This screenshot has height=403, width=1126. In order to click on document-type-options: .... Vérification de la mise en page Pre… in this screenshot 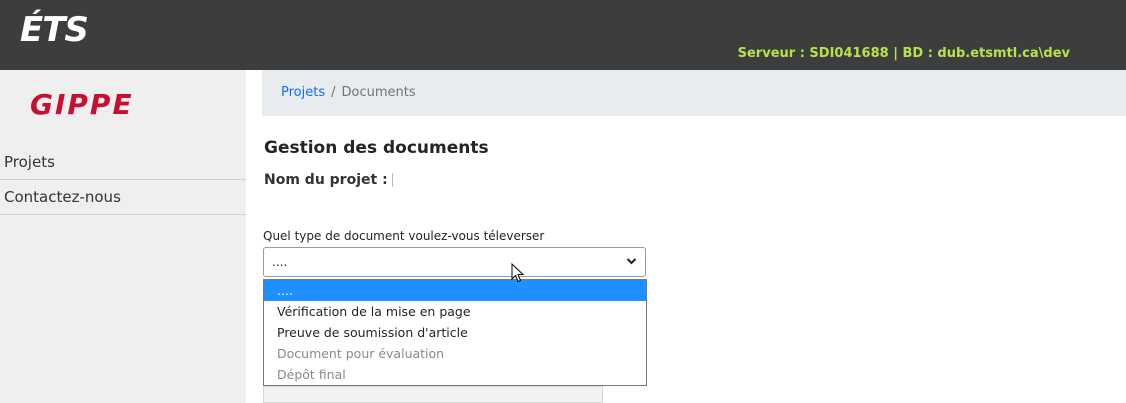, I will do `click(455, 332)`.